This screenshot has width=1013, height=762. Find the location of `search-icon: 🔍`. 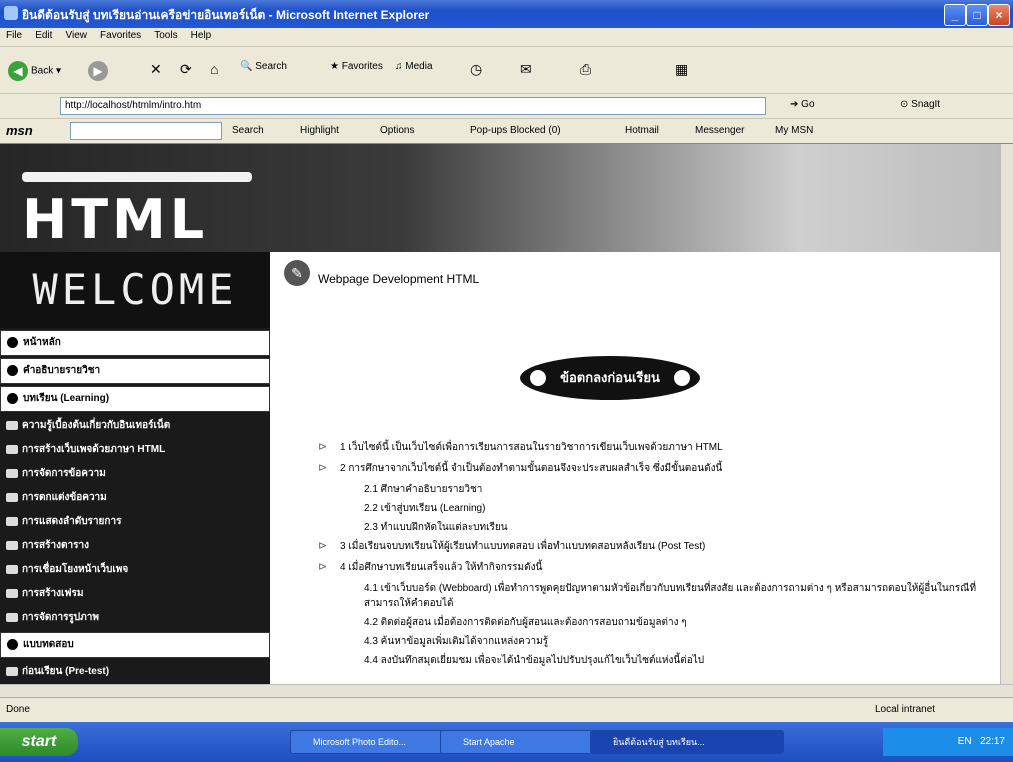

search-icon: 🔍 is located at coordinates (246, 66).